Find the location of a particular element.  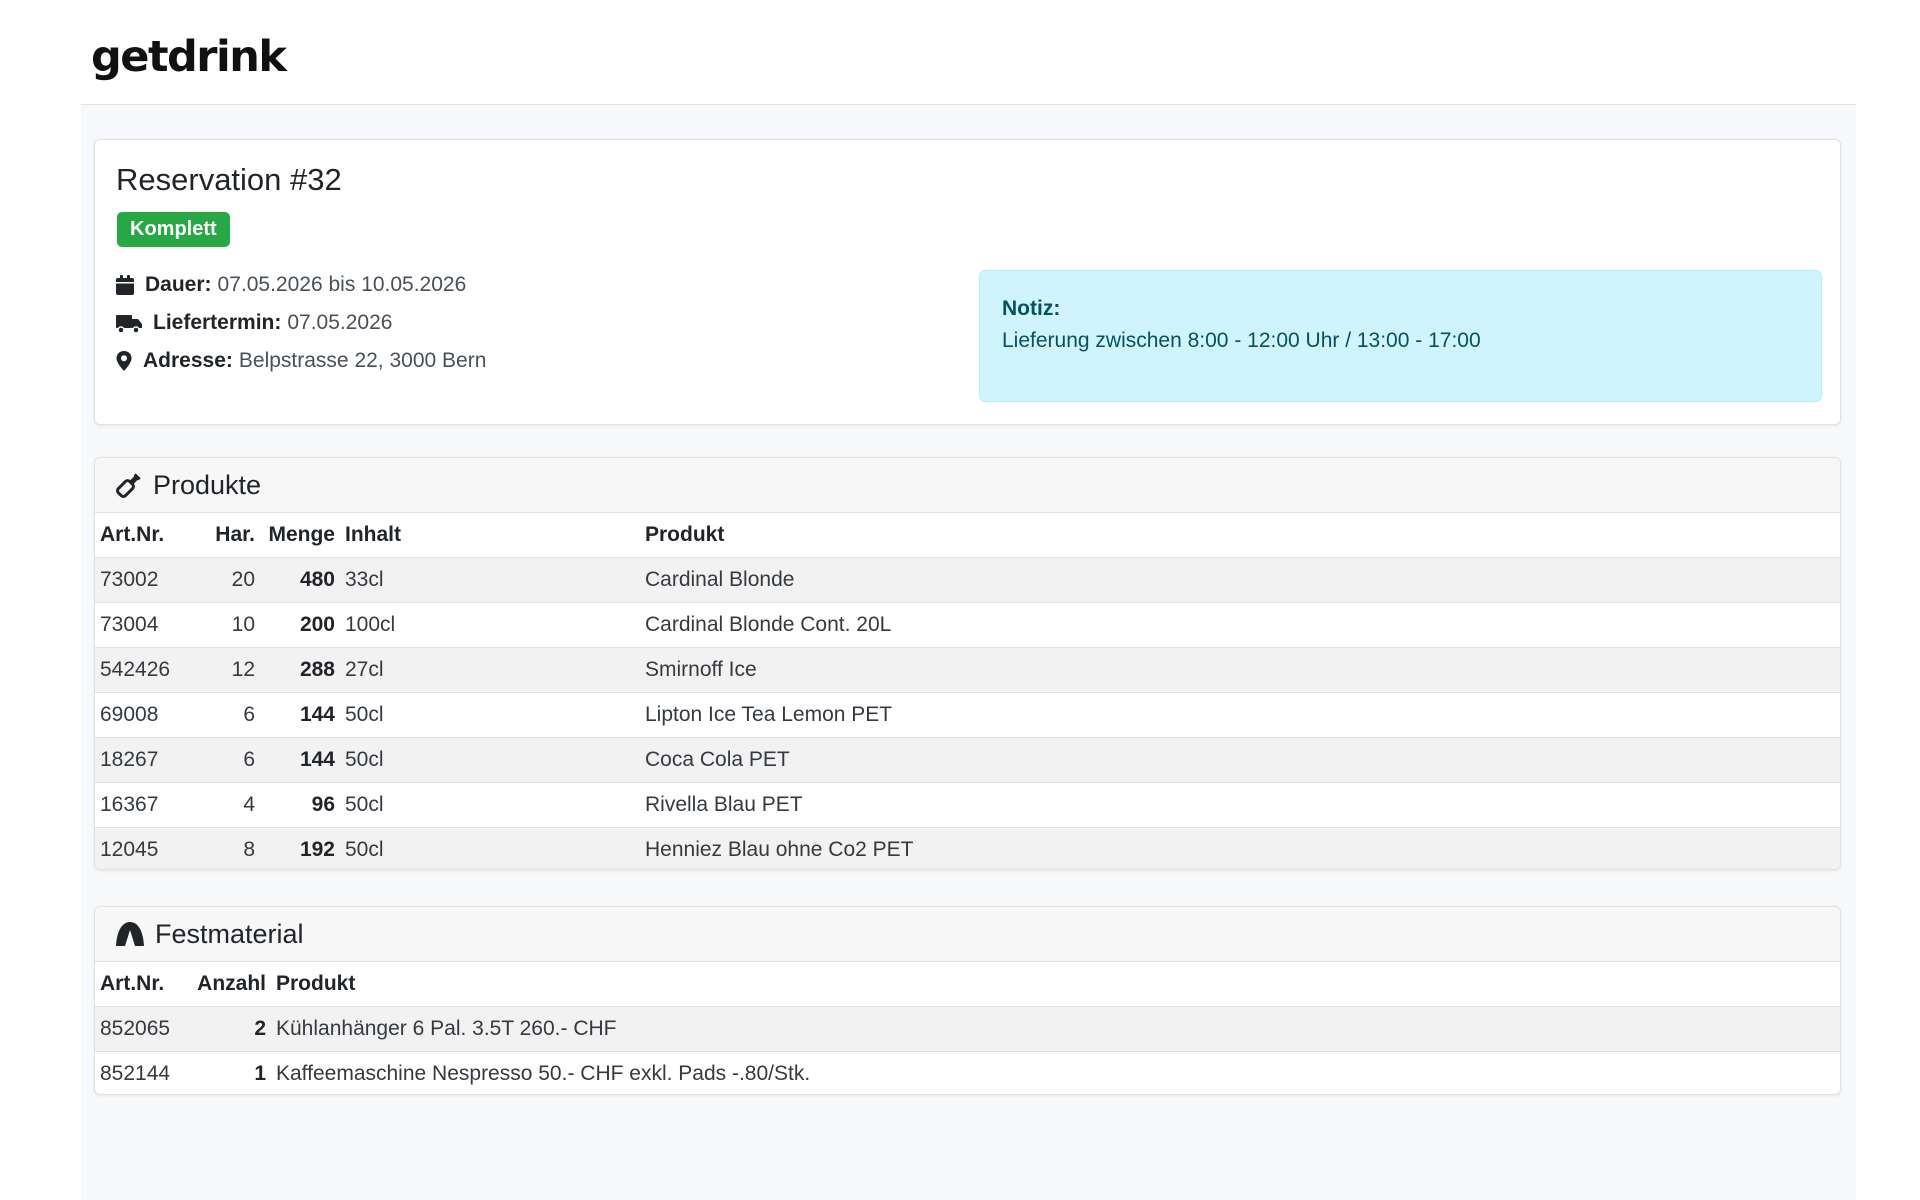

cell-produkt: Kühlanhänger 6 Pal. 3.5T 260.- CHF is located at coordinates (1055, 1029).